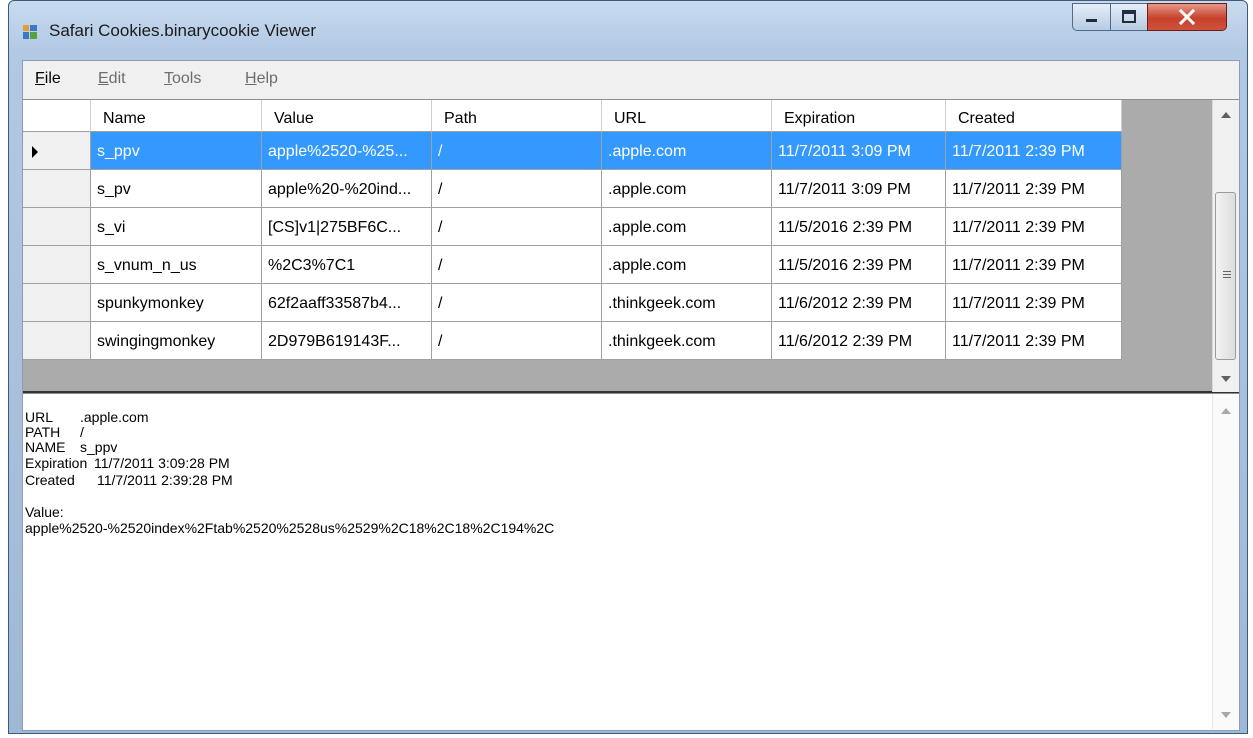  What do you see at coordinates (103, 78) in the screenshot?
I see `menu-edit-mnemonic: E` at bounding box center [103, 78].